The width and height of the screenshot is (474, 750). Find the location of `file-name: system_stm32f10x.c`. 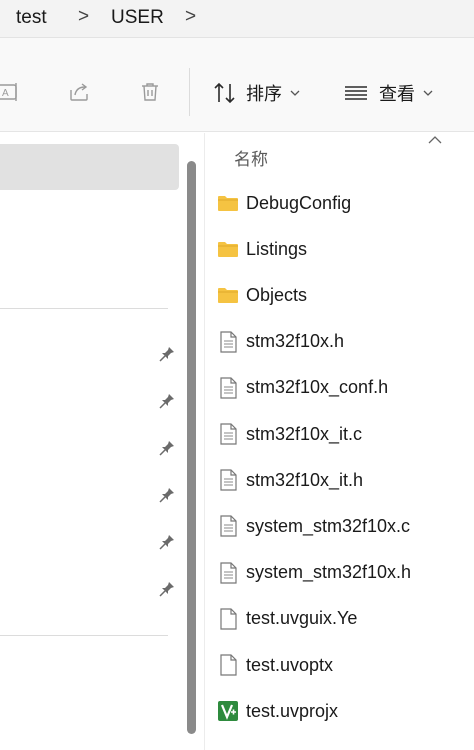

file-name: system_stm32f10x.c is located at coordinates (328, 525).